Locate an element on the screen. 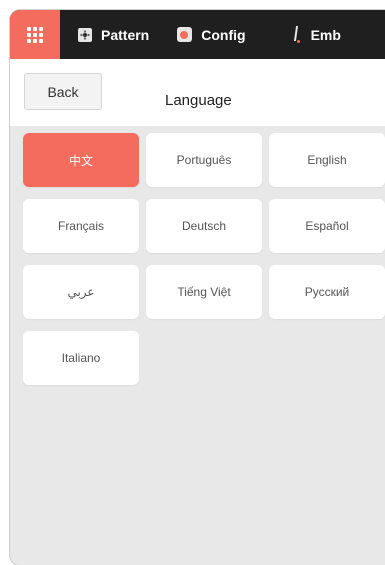  config-icon is located at coordinates (185, 34).